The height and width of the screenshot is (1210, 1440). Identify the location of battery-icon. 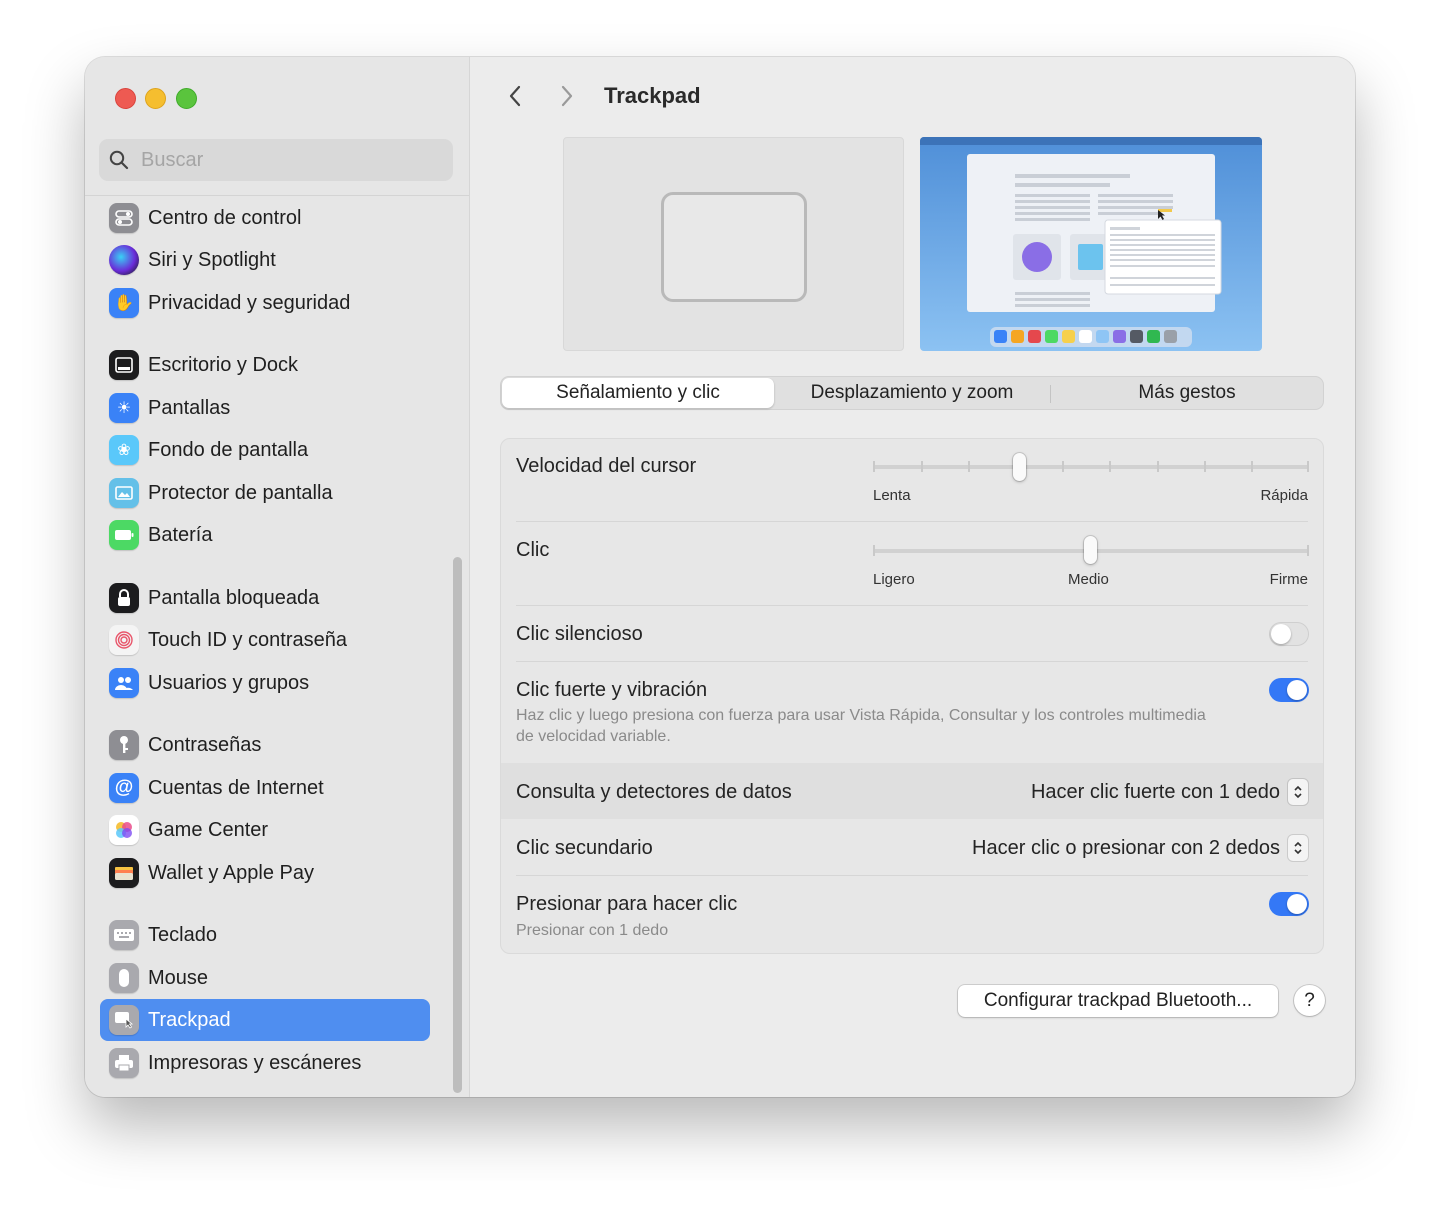
(124, 535).